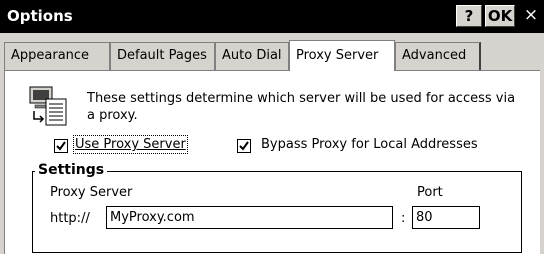 The height and width of the screenshot is (254, 544). What do you see at coordinates (162, 56) in the screenshot?
I see `tab-default-pages: Default Pages` at bounding box center [162, 56].